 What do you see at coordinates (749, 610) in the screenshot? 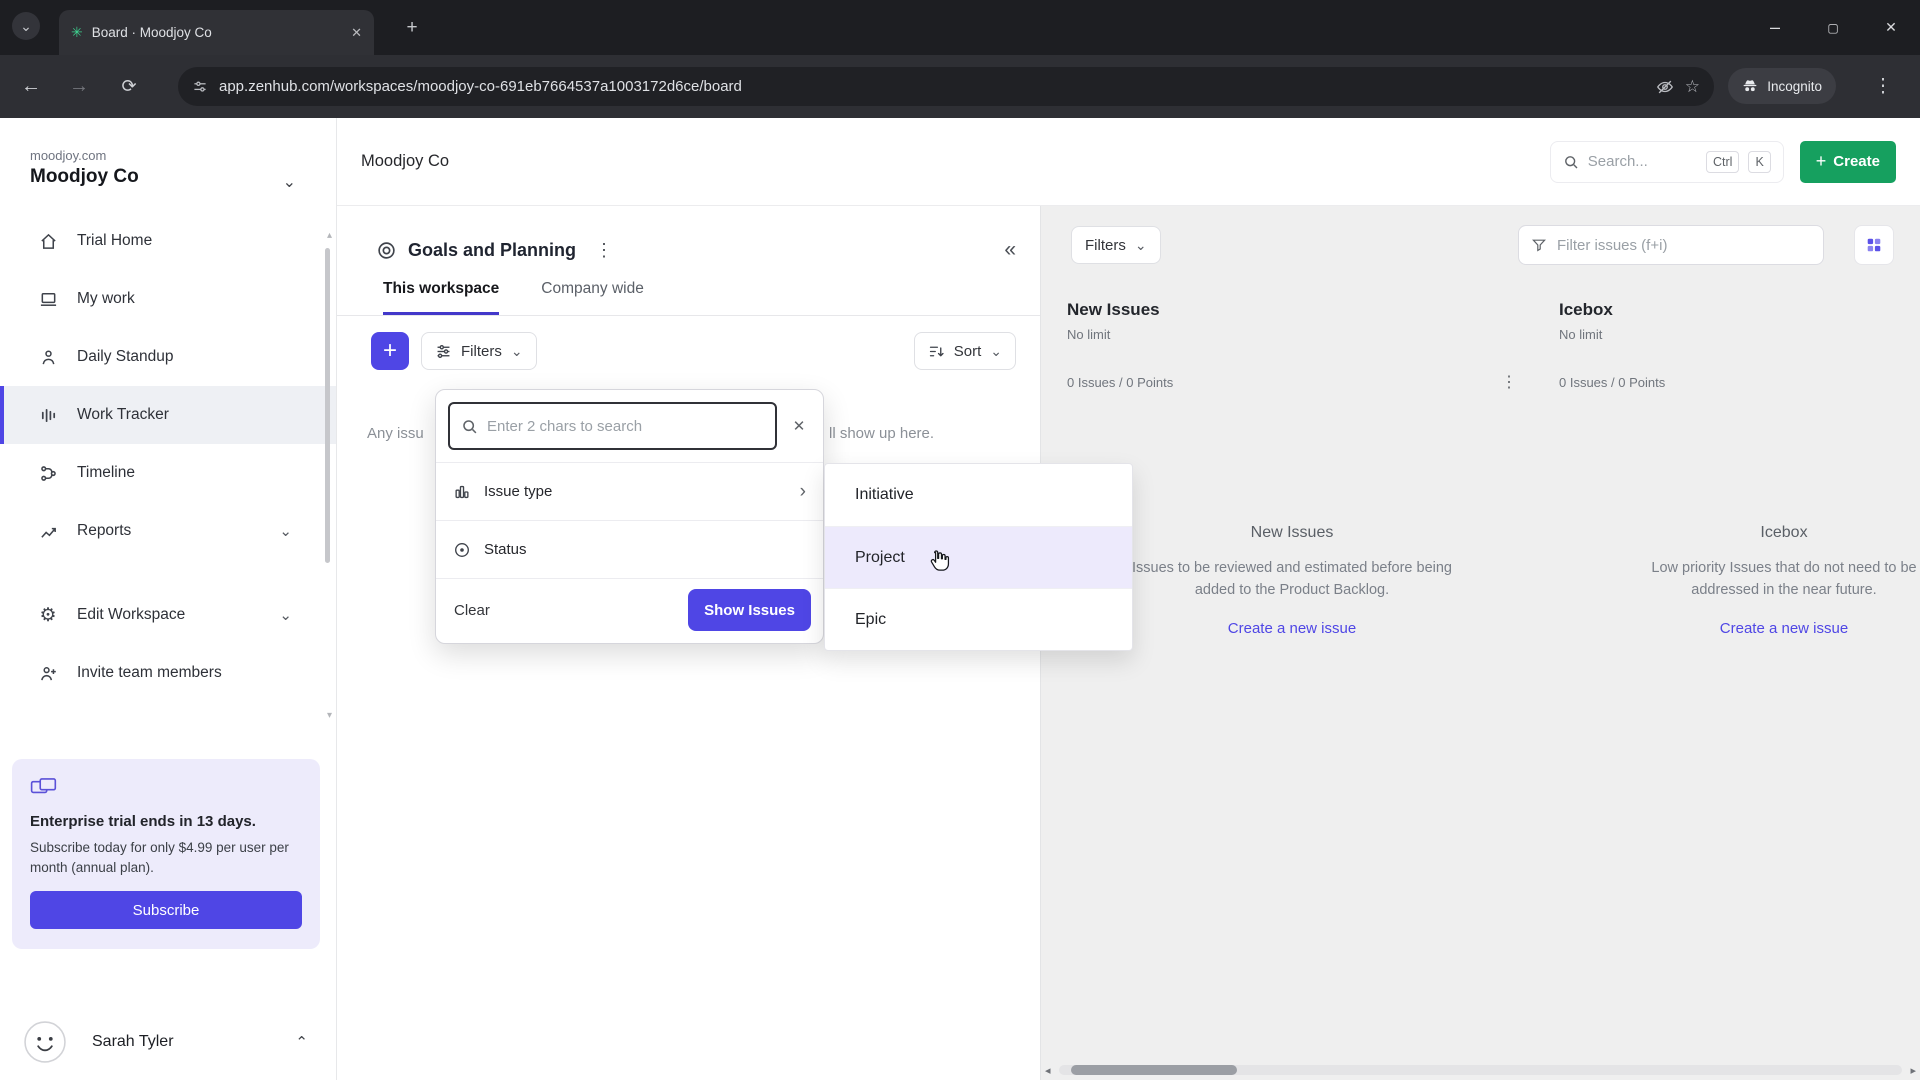
I see `show-issues-button: Show Issues` at bounding box center [749, 610].